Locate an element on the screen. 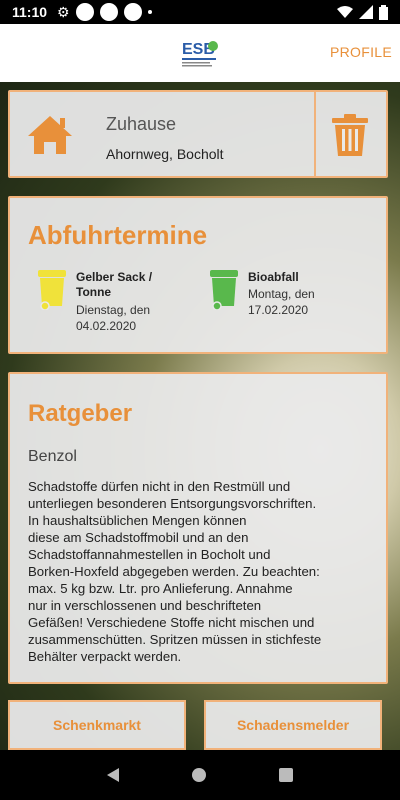  pickup-item-date: Montag, den 17.02.2020 is located at coordinates (281, 302).